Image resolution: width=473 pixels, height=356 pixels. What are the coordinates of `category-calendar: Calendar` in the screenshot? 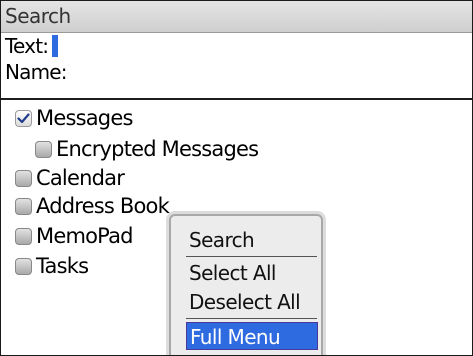 It's located at (70, 178).